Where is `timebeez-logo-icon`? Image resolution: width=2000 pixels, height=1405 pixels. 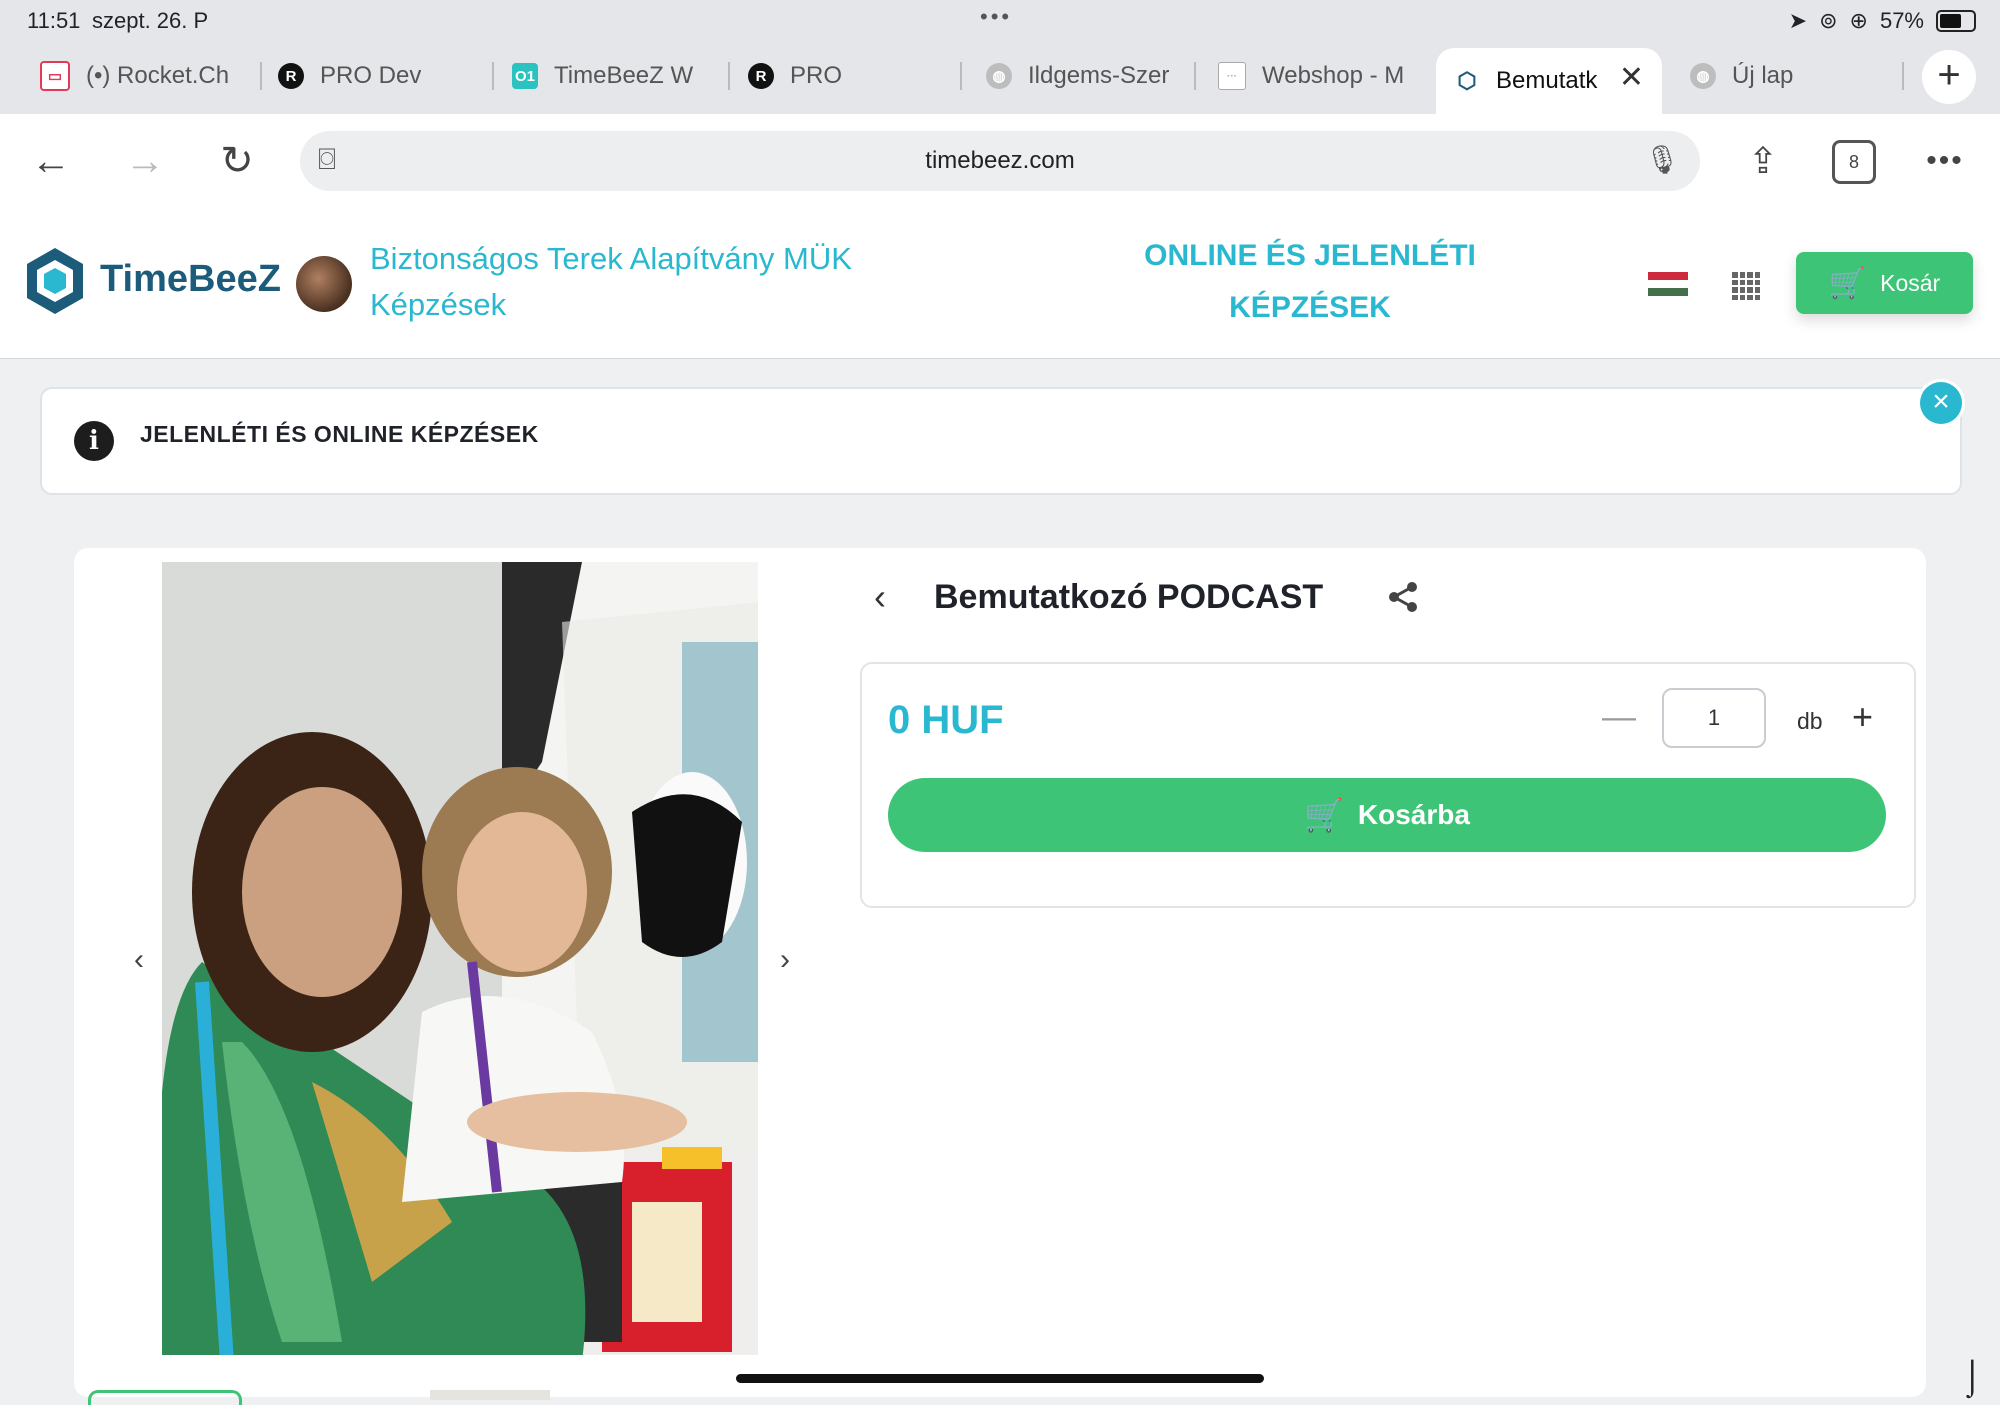 timebeez-logo-icon is located at coordinates (55, 281).